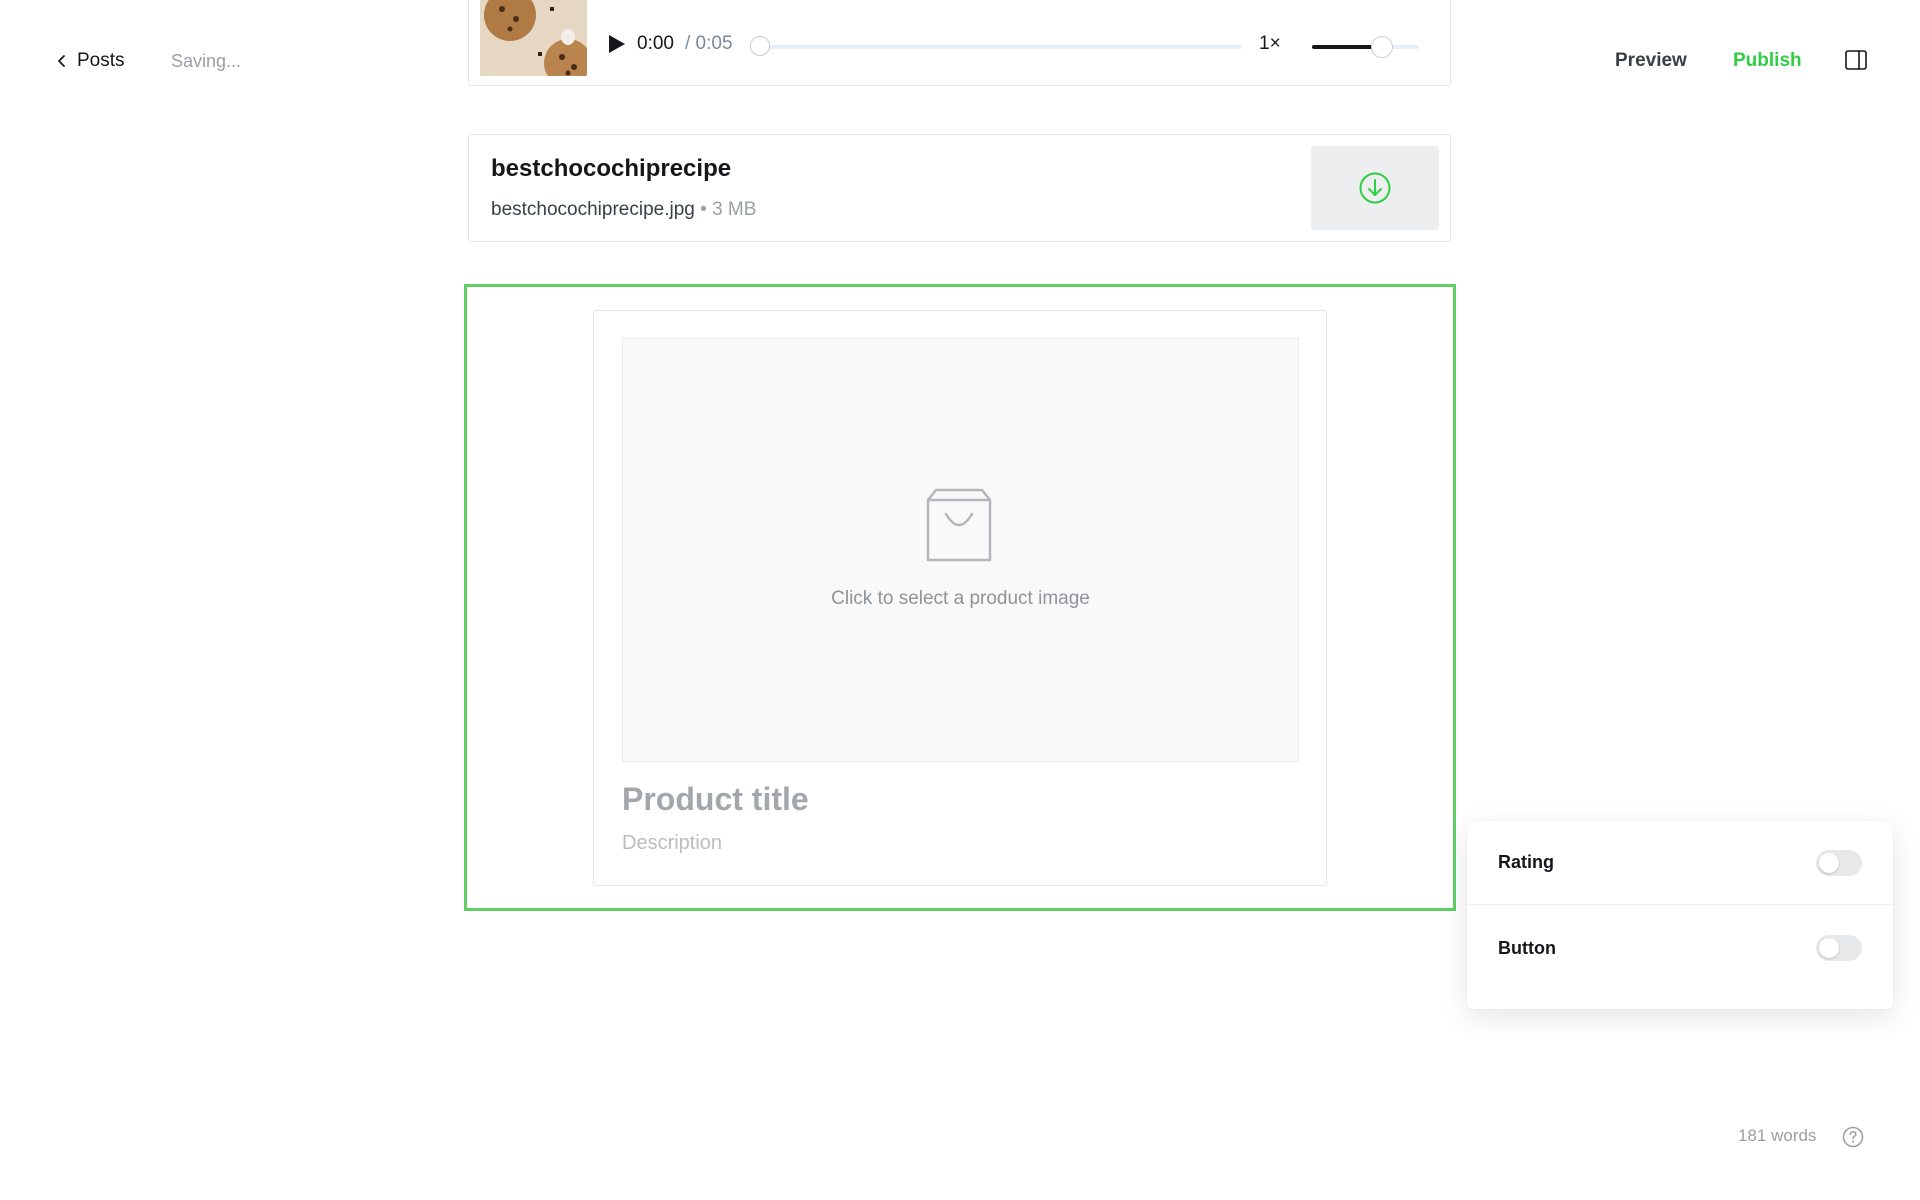  Describe the element at coordinates (655, 43) in the screenshot. I see `current-time: 0:00` at that location.